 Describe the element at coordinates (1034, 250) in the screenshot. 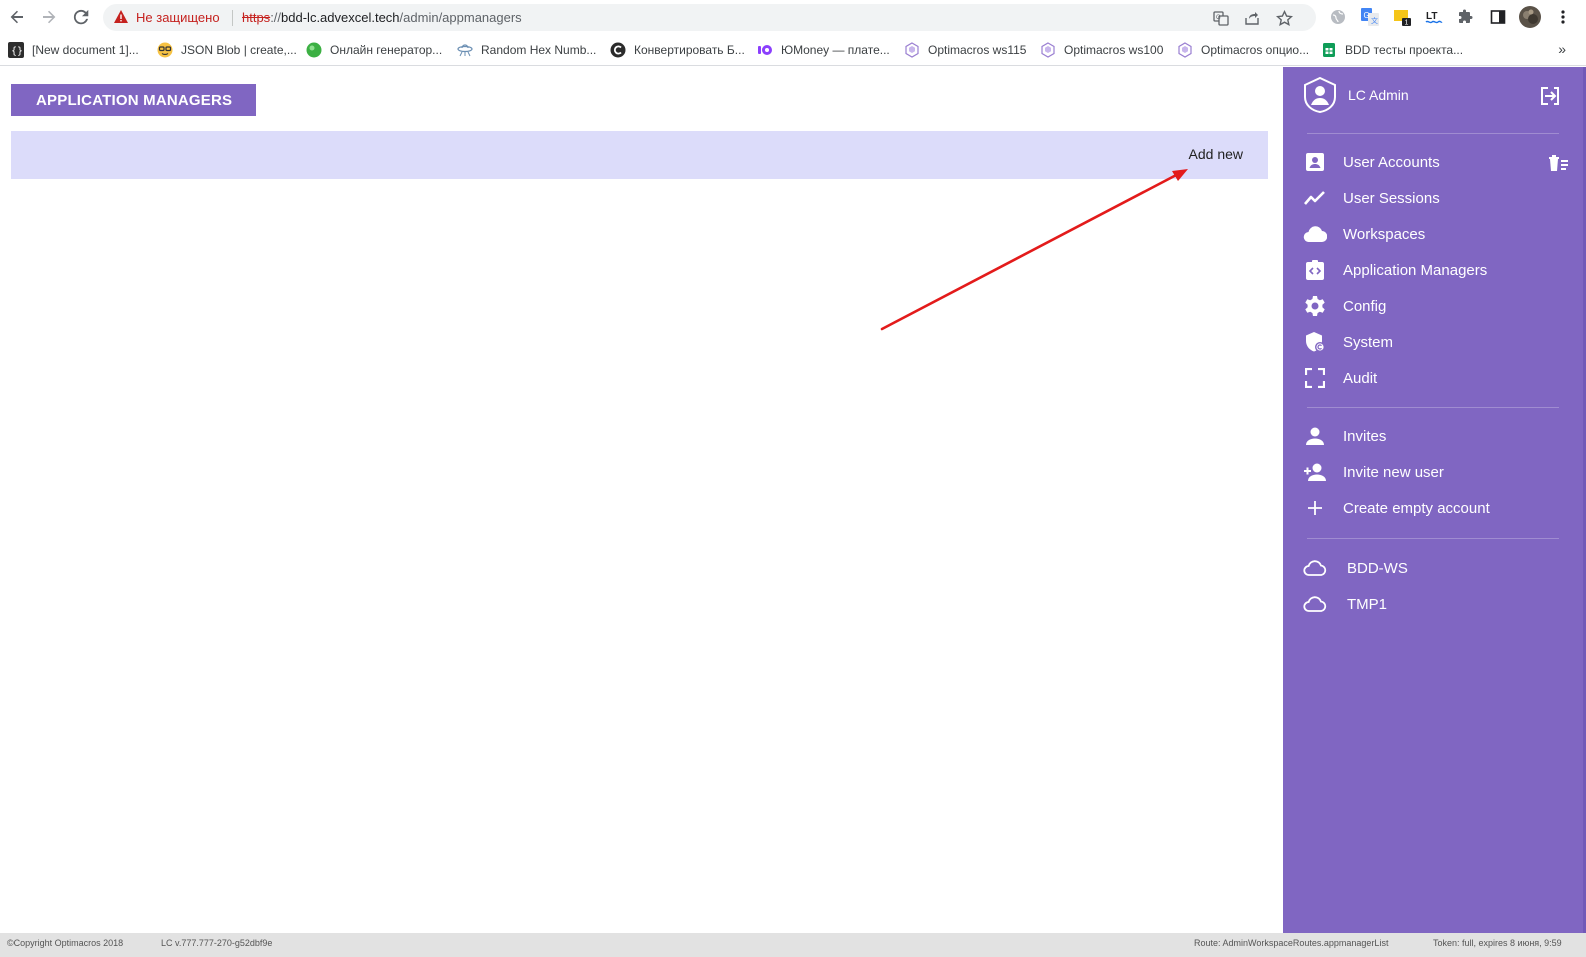

I see `annotation-arrow` at that location.